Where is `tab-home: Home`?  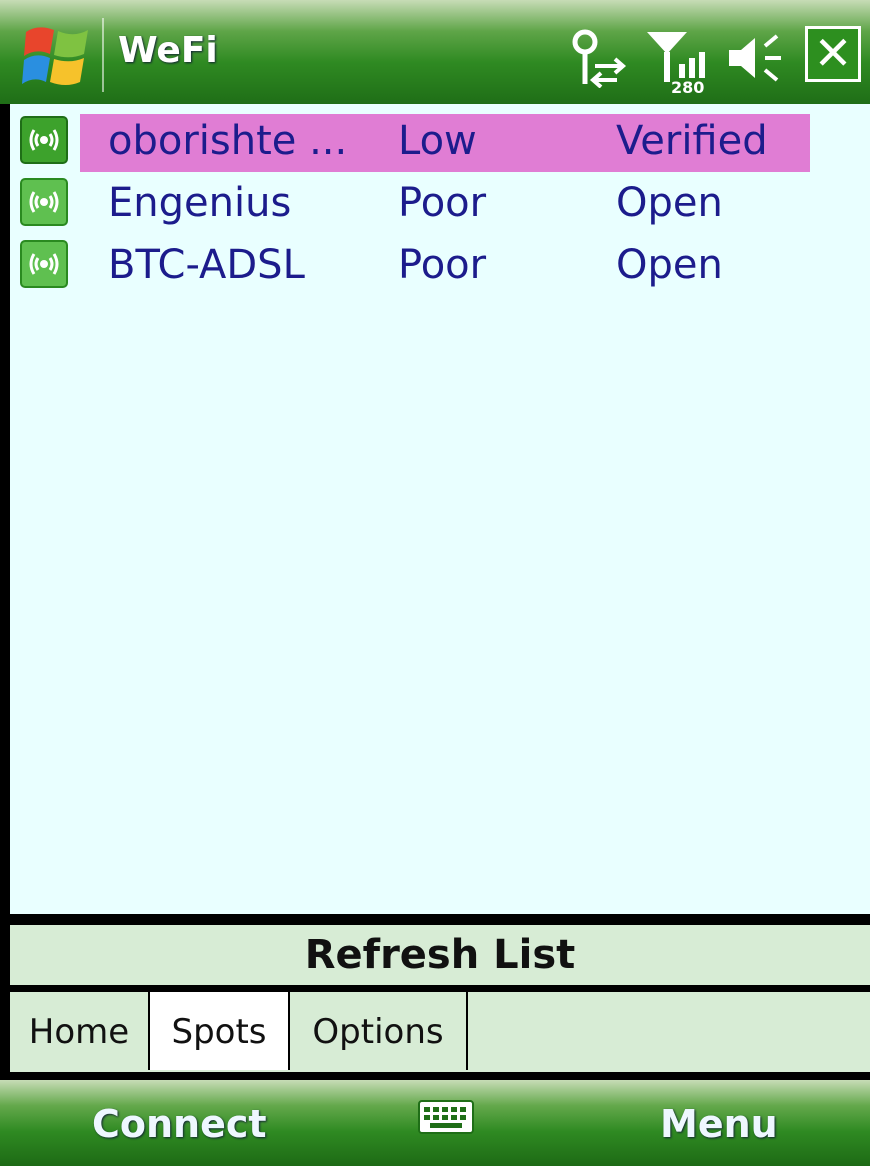 tab-home: Home is located at coordinates (80, 1031).